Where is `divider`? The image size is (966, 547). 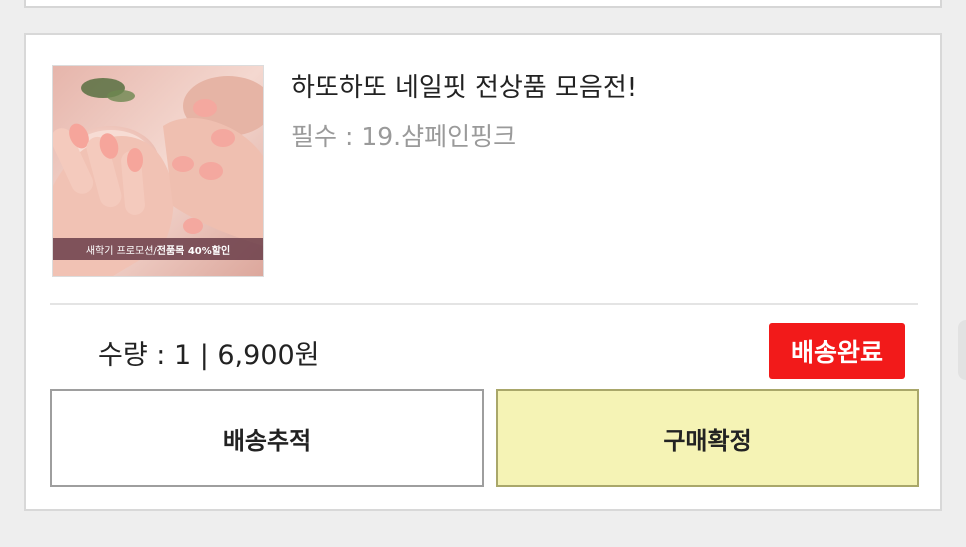
divider is located at coordinates (484, 304).